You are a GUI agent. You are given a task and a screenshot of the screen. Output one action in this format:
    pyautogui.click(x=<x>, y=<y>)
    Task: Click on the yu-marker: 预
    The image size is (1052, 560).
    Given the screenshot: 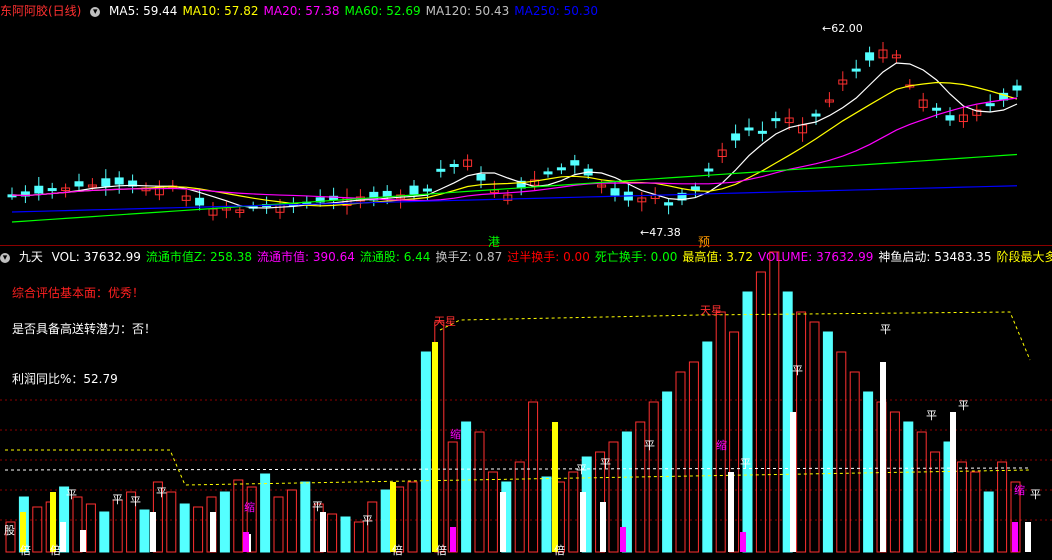 What is the action you would take?
    pyautogui.click(x=704, y=242)
    